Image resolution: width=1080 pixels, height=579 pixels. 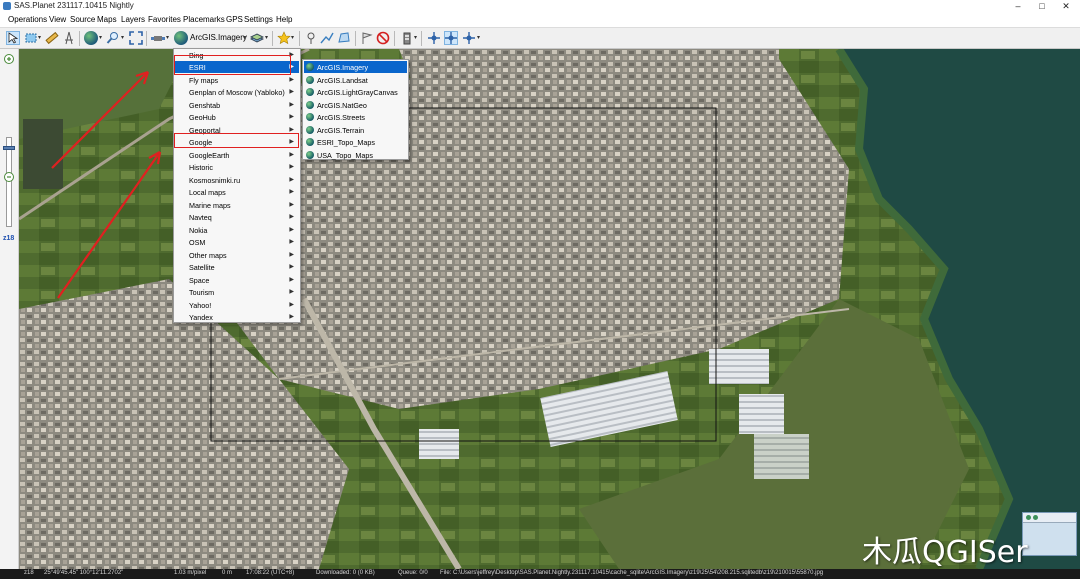 I want to click on minimap-zoom-in-icon, so click(x=1028, y=517).